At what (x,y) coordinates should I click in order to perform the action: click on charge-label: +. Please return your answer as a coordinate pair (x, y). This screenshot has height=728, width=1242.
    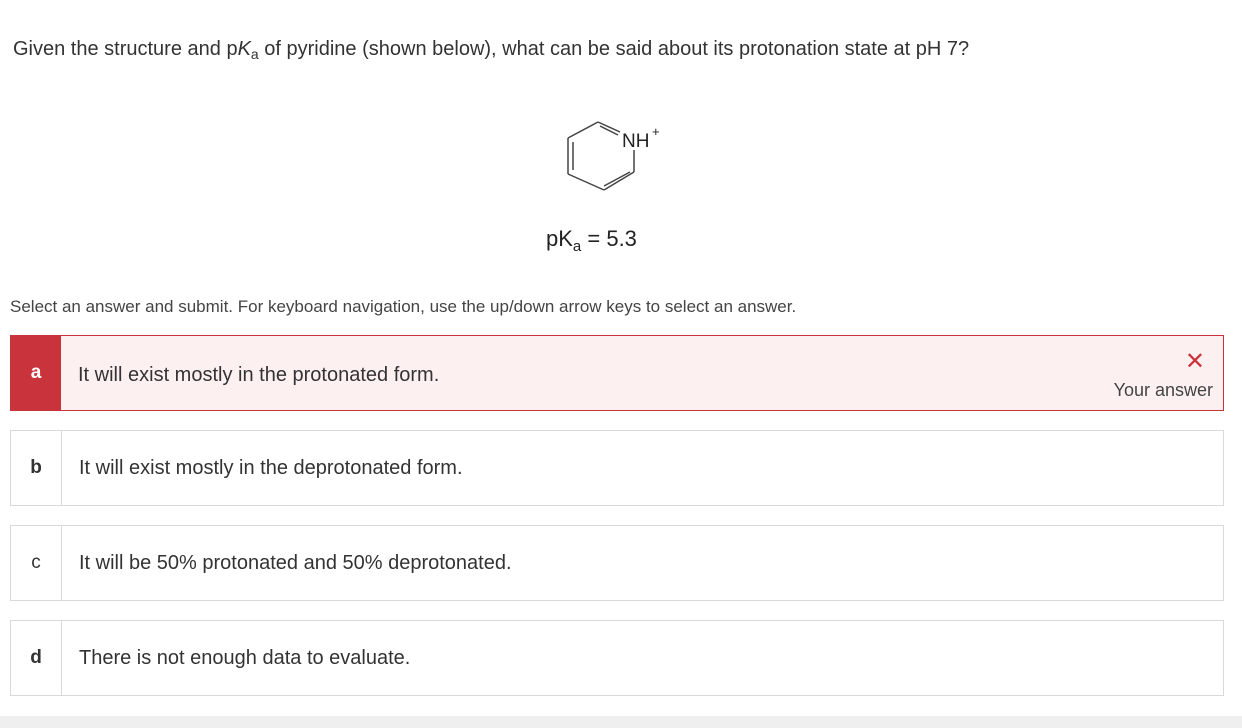
    Looking at the image, I should click on (656, 131).